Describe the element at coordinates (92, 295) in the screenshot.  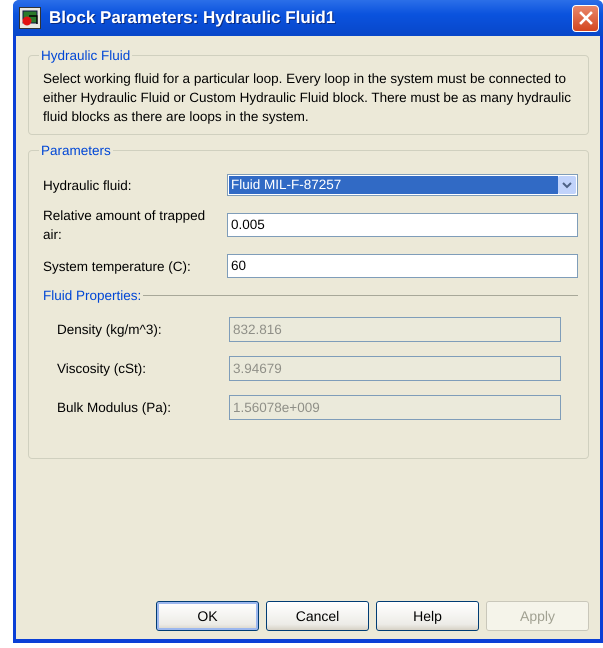
I see `section-title: Fluid Properties:` at that location.